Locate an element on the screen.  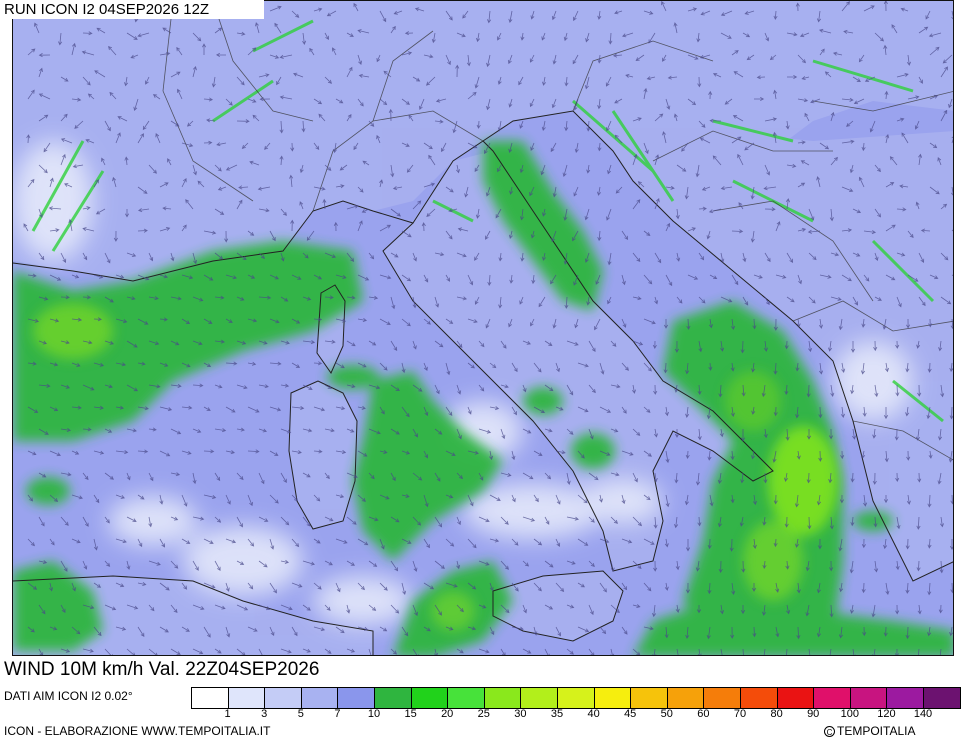
legend-label: 45 is located at coordinates (630, 714).